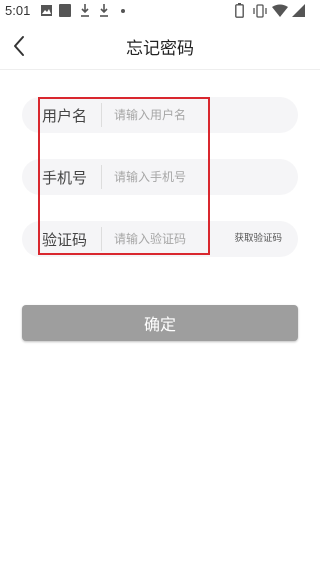 The image size is (320, 568). I want to click on status-time: 5:01, so click(18, 10).